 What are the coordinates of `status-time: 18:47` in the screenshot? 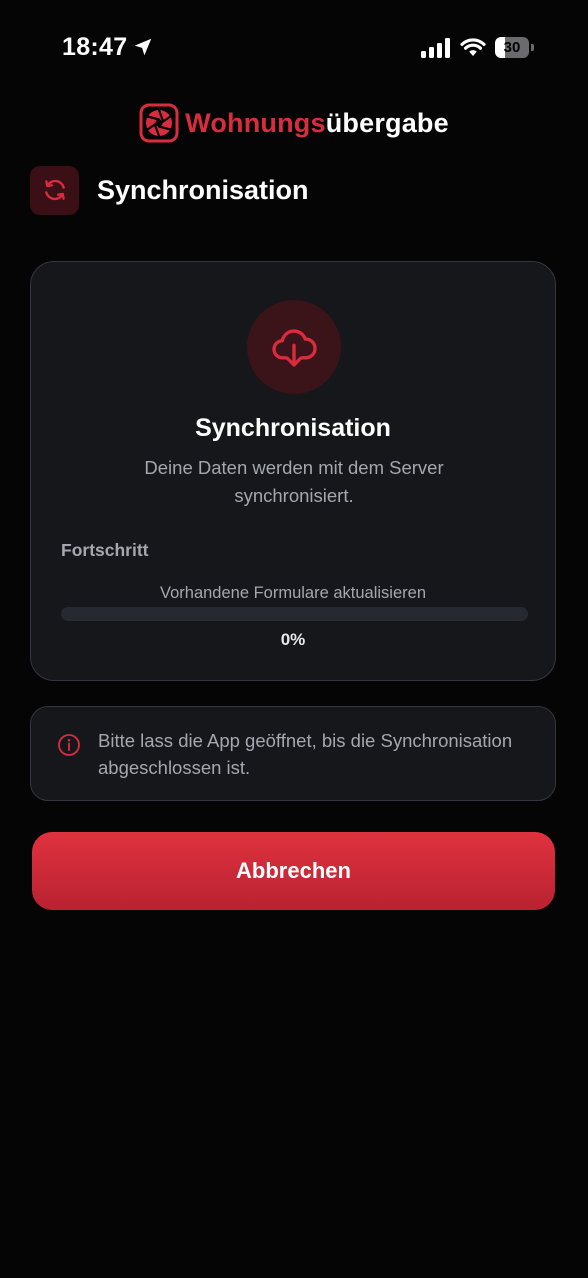 It's located at (95, 47).